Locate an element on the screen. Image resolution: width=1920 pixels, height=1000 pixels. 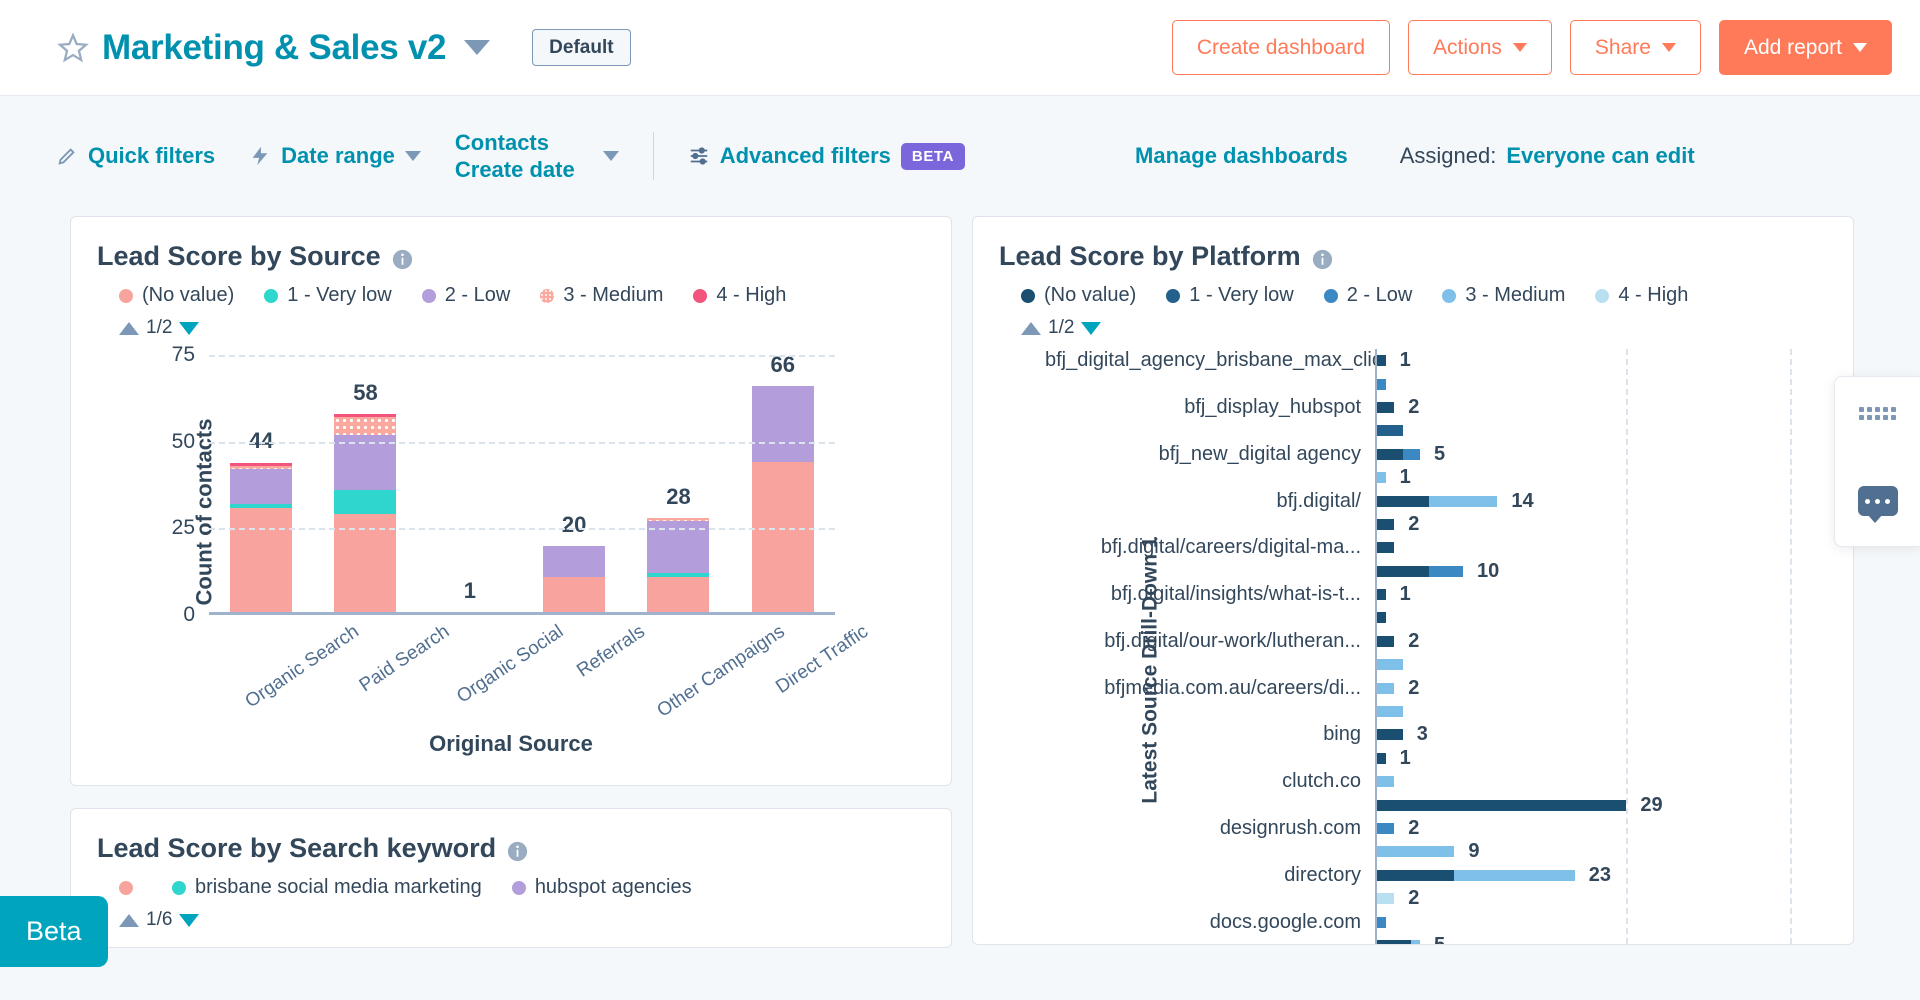
favorite-star-icon is located at coordinates (73, 48).